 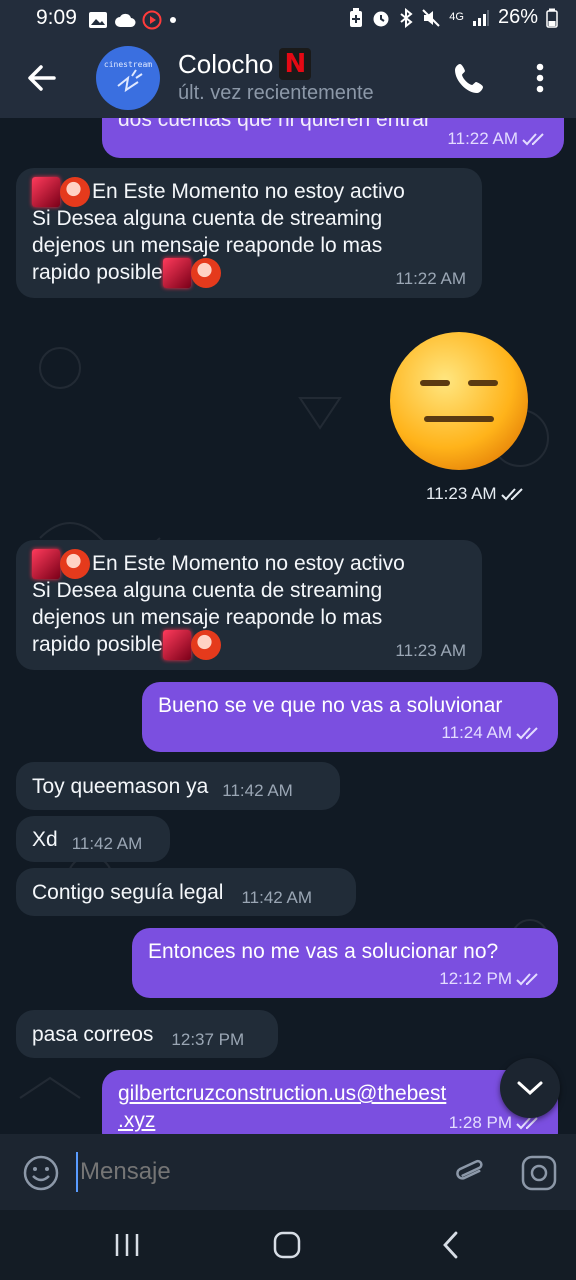 What do you see at coordinates (470, 1173) in the screenshot?
I see `paperclip-icon` at bounding box center [470, 1173].